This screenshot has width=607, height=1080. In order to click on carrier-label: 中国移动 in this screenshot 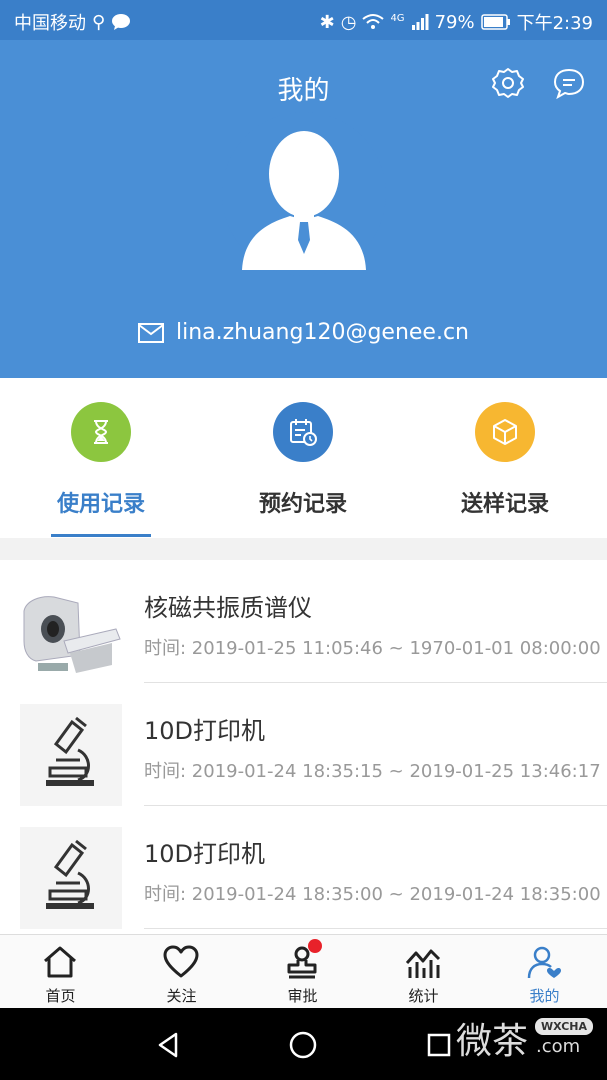, I will do `click(50, 23)`.